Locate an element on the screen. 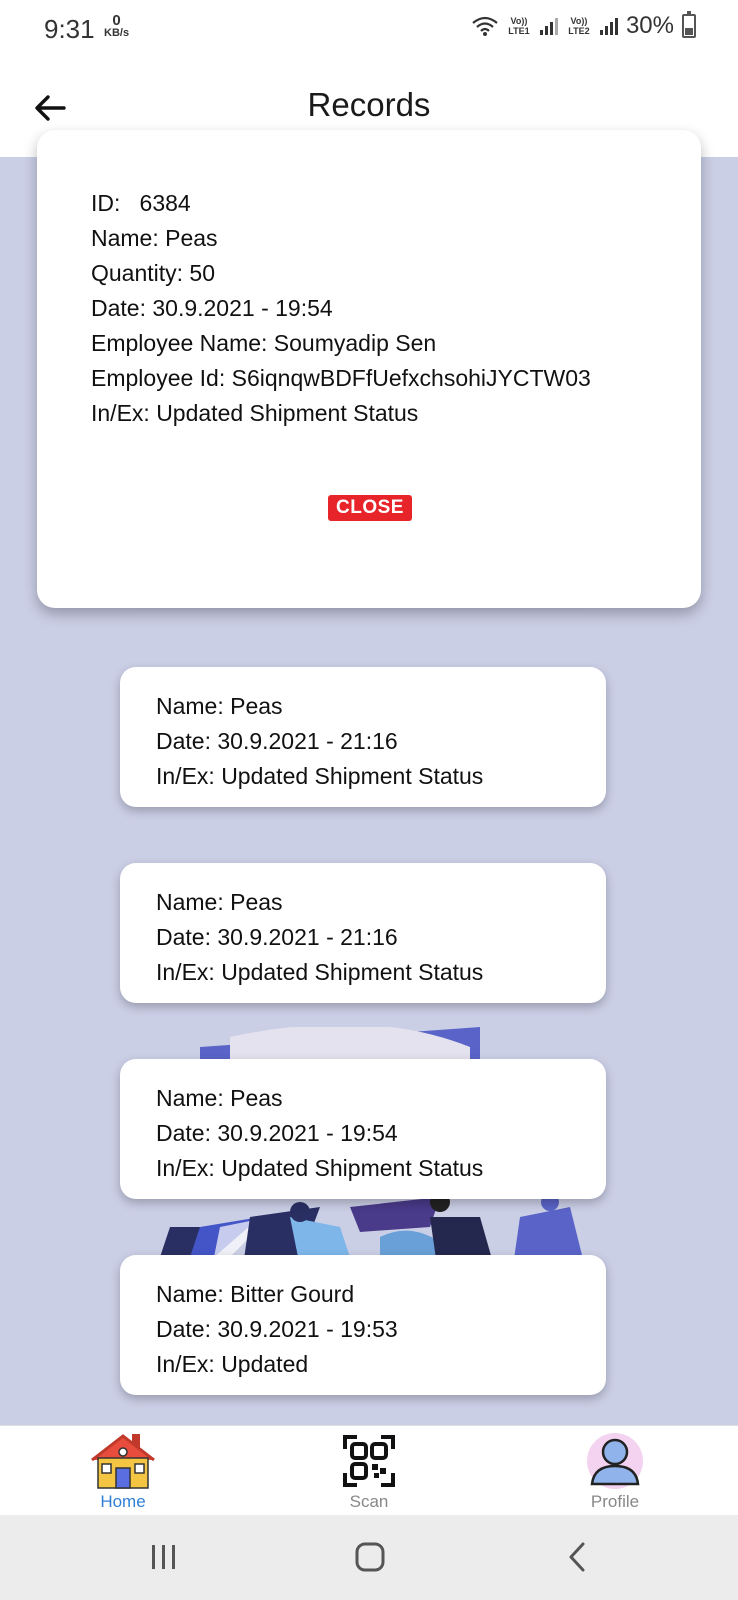  detail-name: Name: Peas is located at coordinates (154, 238).